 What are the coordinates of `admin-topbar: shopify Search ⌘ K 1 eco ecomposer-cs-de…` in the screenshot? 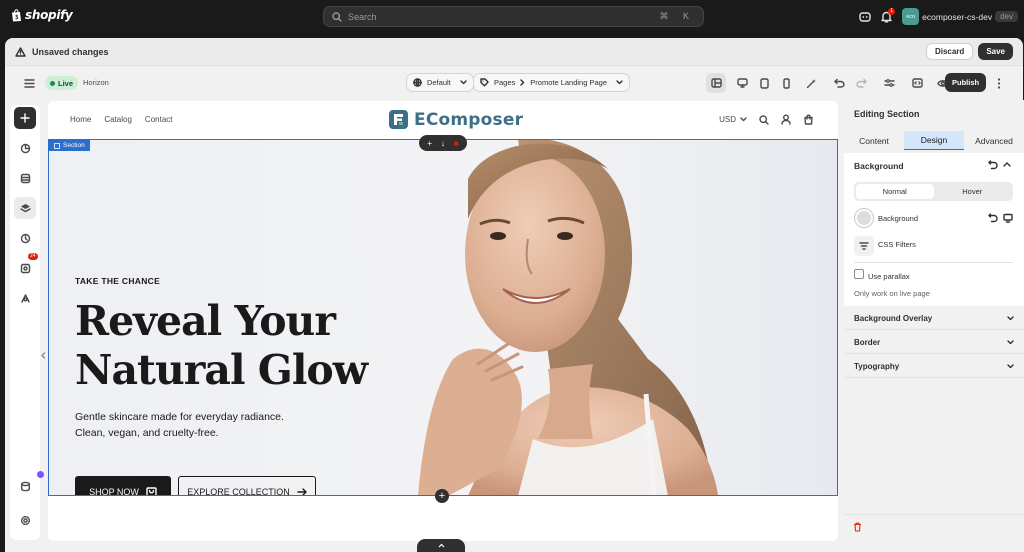 It's located at (512, 16).